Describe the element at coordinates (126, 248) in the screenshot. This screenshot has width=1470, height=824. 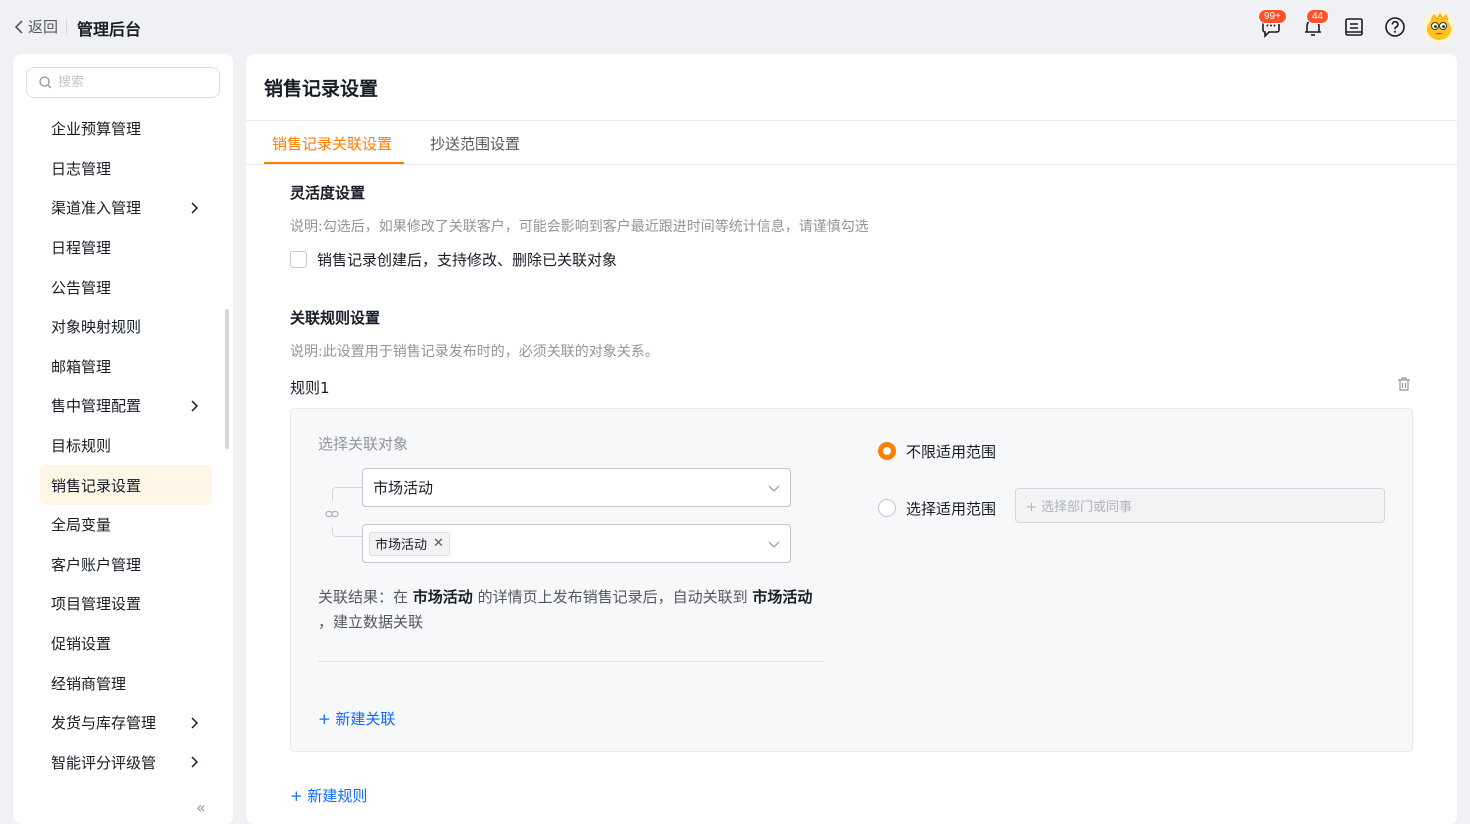
I see `sidebar-item: 日程管理` at that location.